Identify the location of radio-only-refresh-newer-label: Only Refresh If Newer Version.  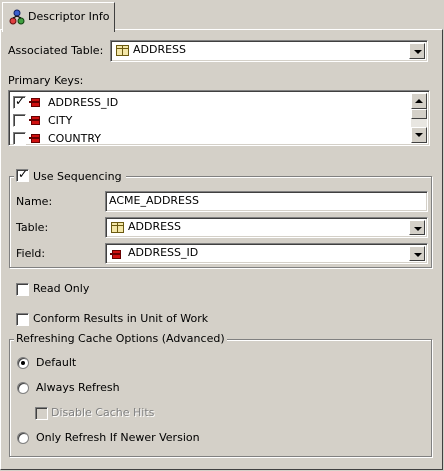
(118, 438).